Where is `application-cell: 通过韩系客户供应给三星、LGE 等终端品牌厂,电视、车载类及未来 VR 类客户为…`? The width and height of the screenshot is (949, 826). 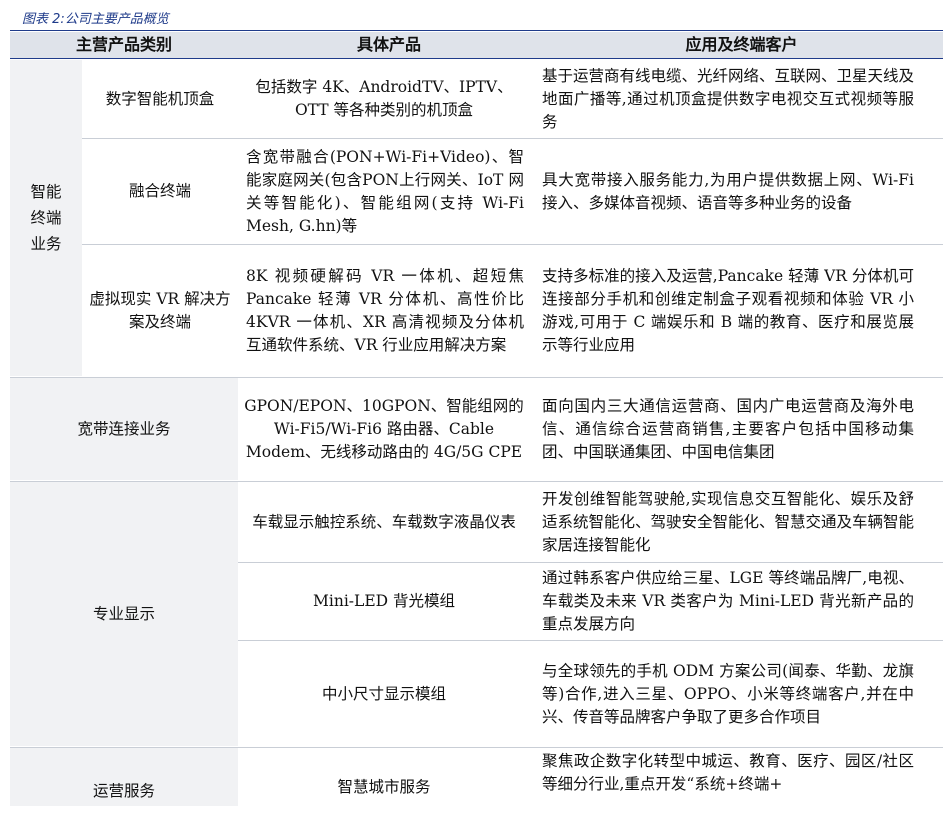 application-cell: 通过韩系客户供应给三星、LGE 等终端品牌厂,电视、车载类及未来 VR 类客户为… is located at coordinates (728, 601).